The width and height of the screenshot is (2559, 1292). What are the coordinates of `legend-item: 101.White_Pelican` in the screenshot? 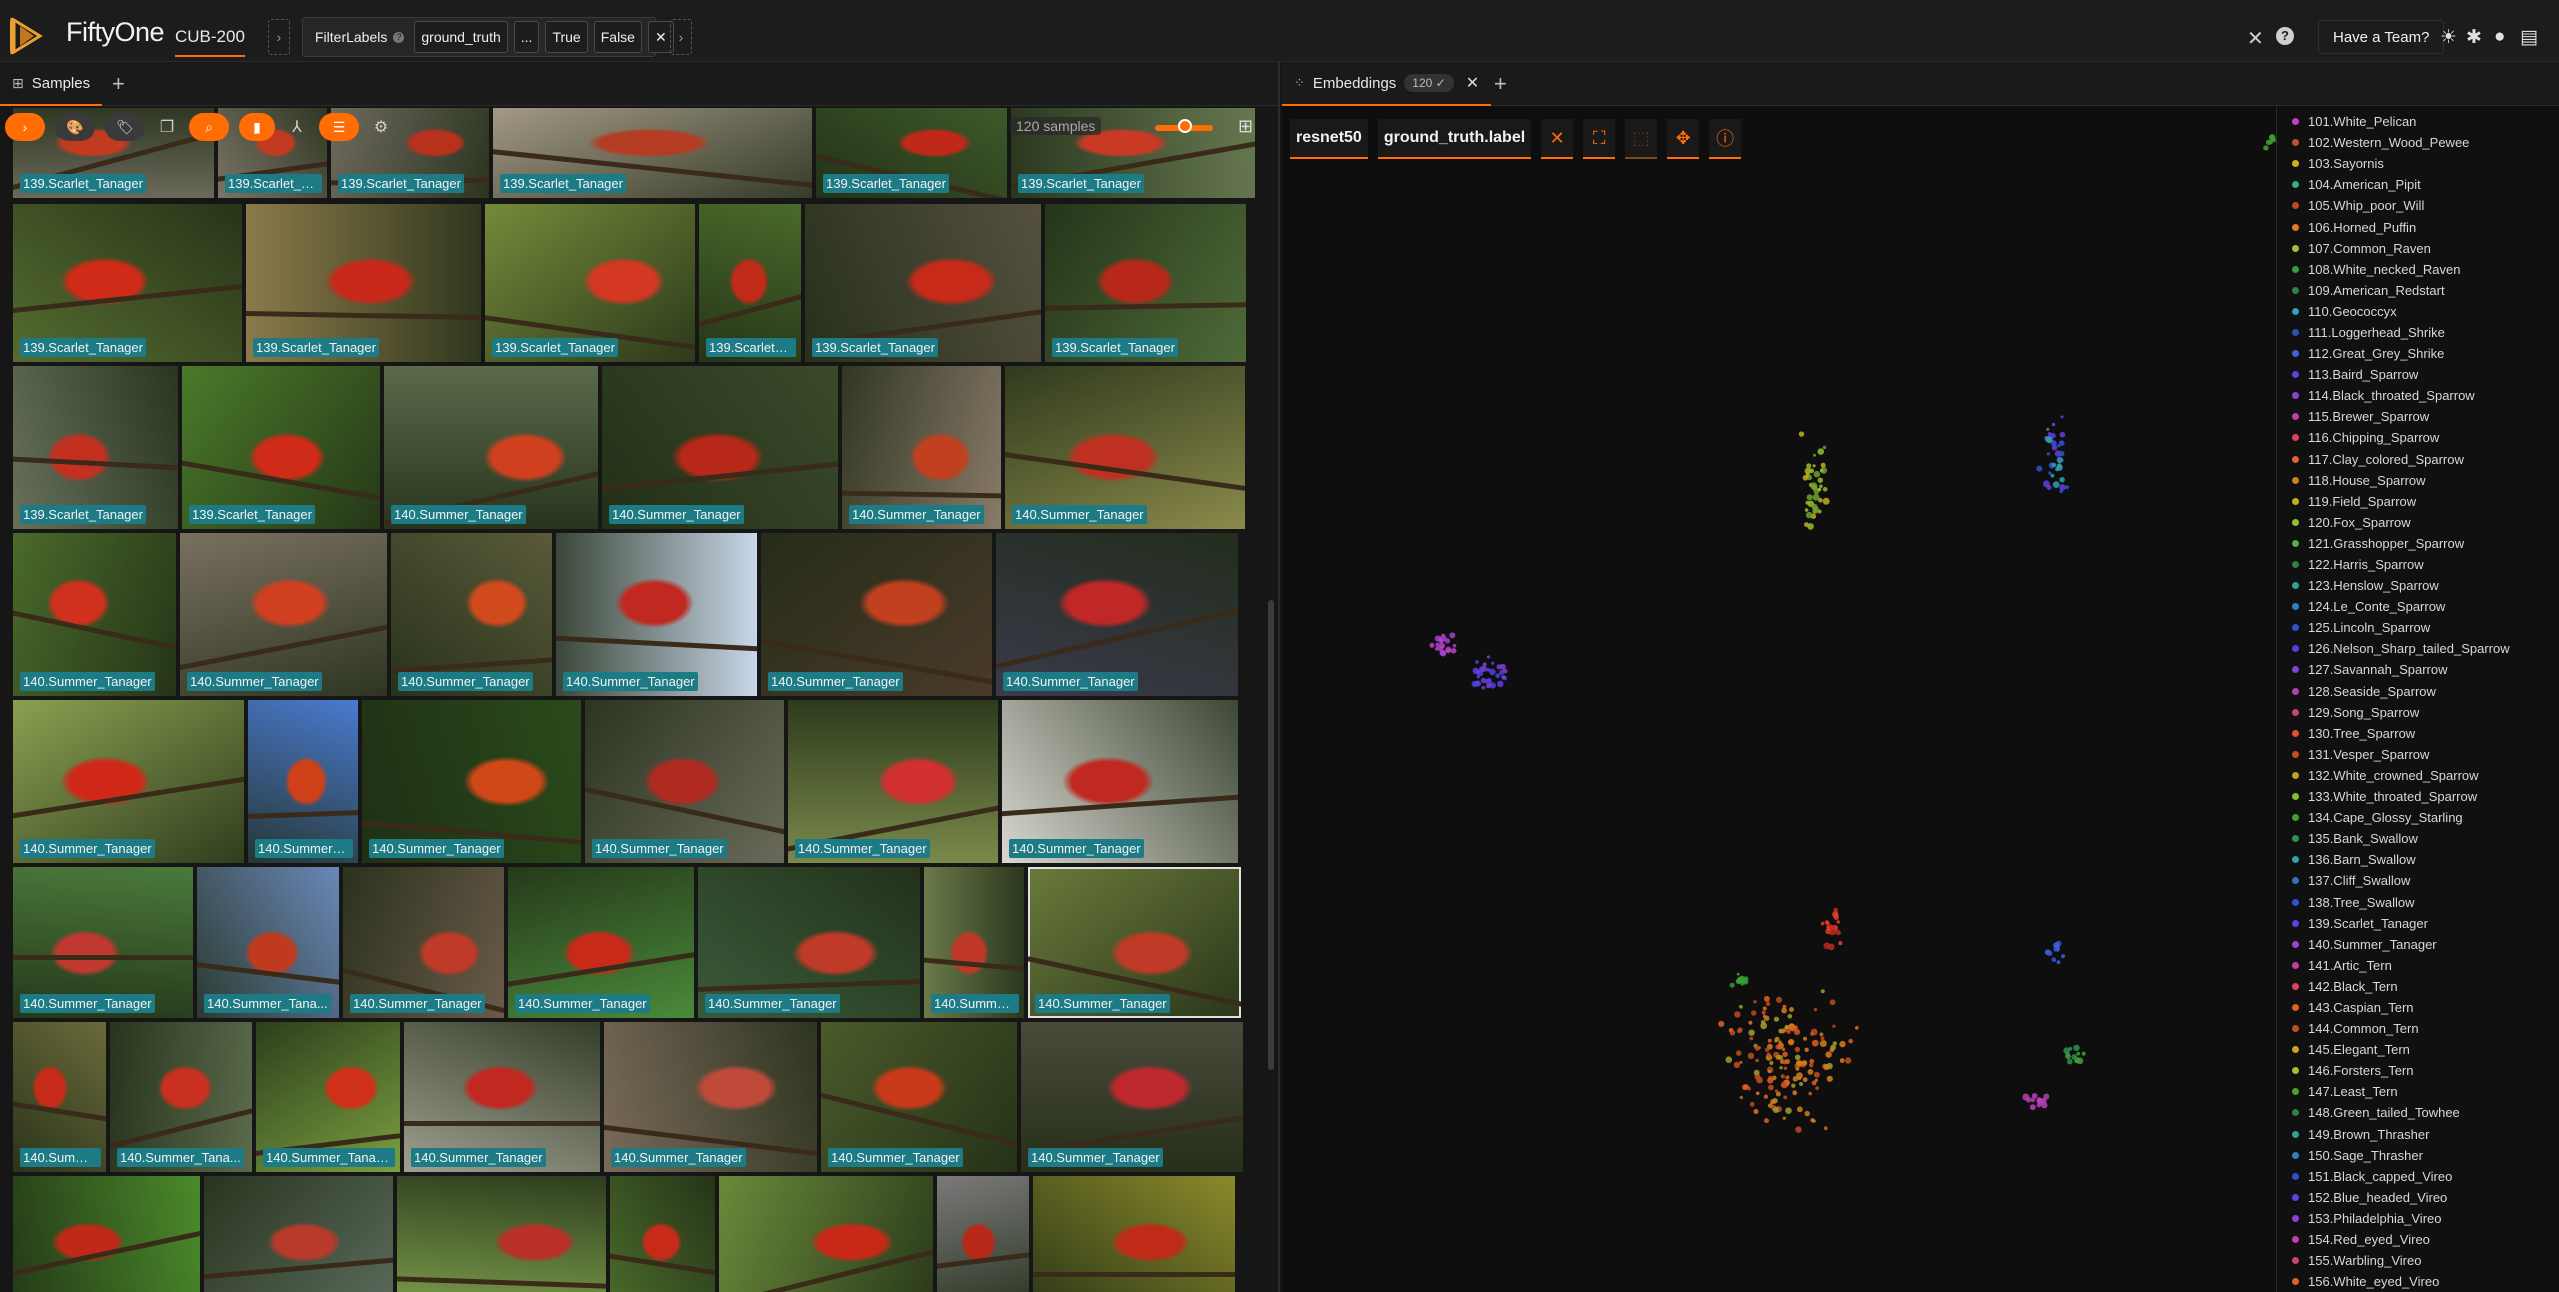 It's located at (2418, 121).